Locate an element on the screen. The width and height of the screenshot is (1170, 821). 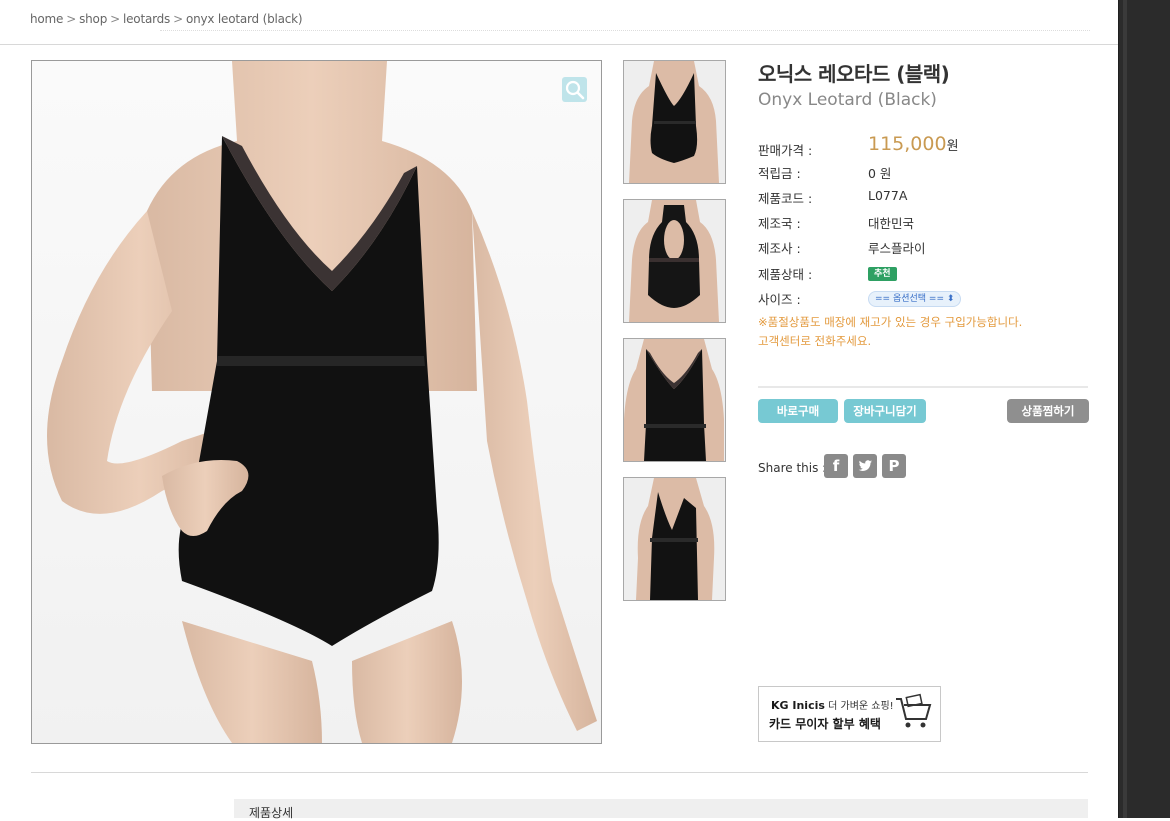
code-label: 제품코드 : is located at coordinates (785, 198).